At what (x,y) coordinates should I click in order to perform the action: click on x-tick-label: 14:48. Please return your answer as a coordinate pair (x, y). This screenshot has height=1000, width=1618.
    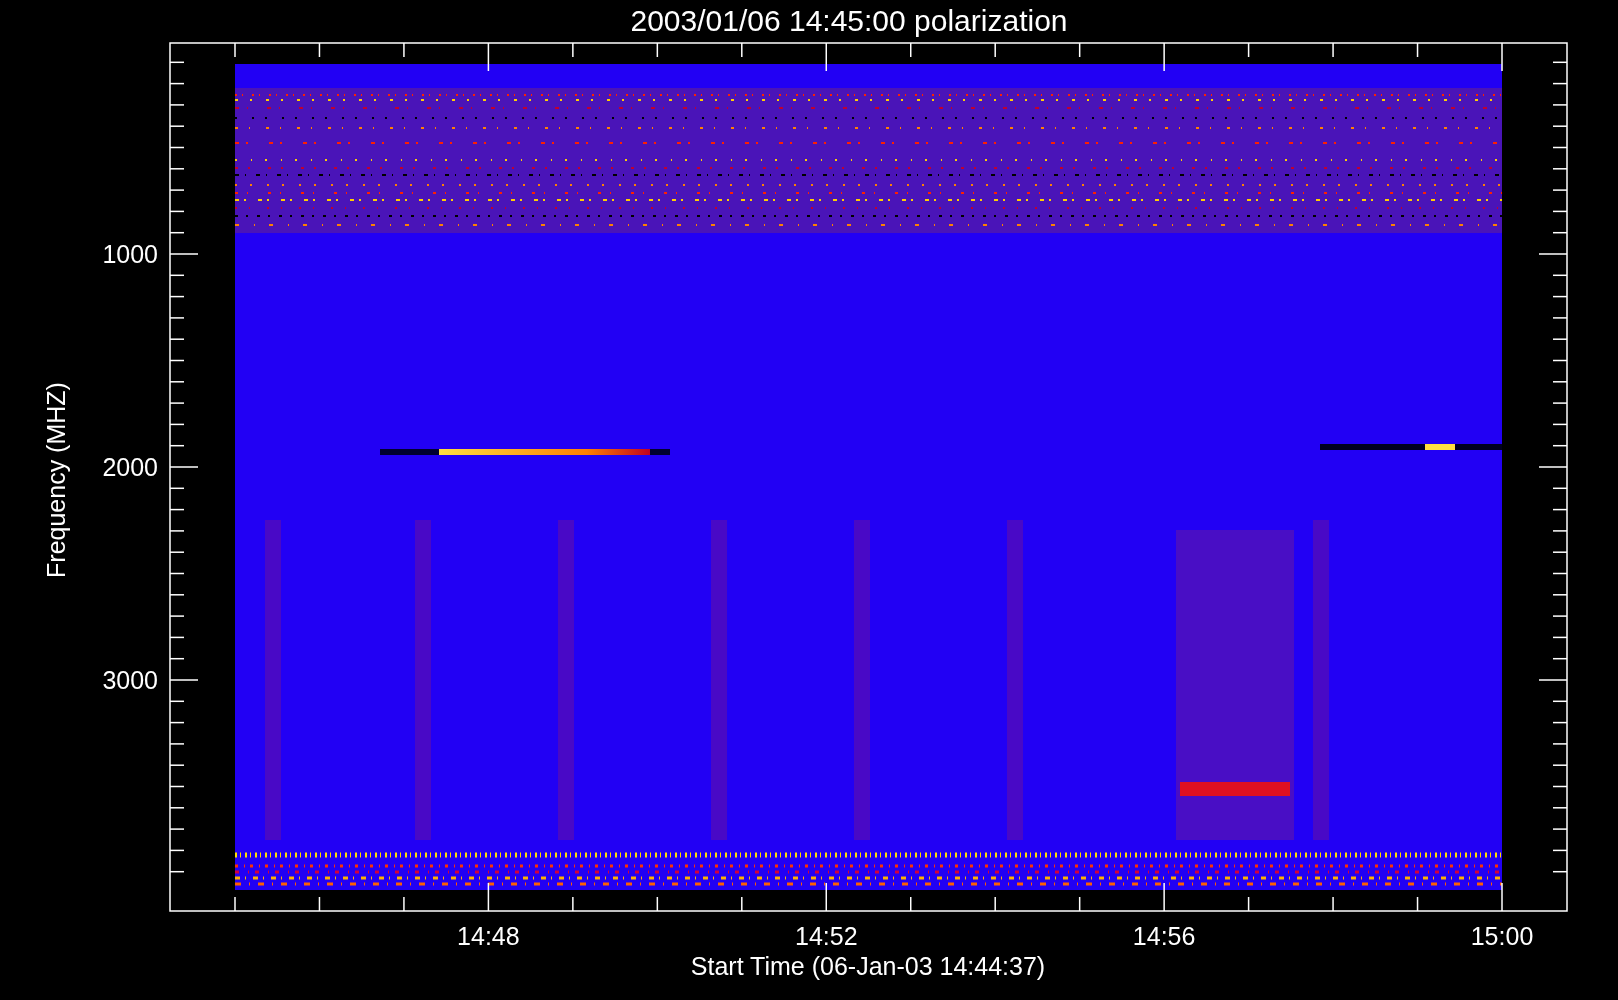
    Looking at the image, I should click on (488, 936).